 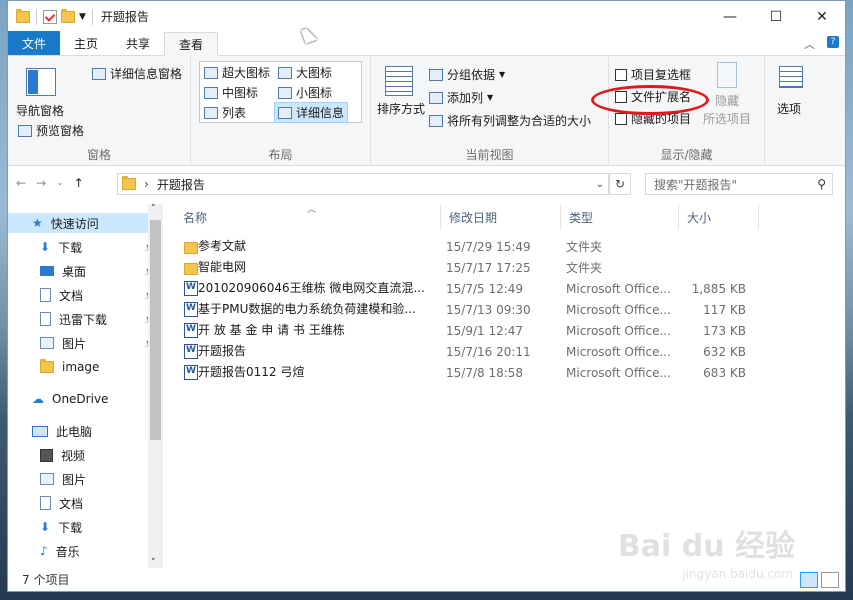 What do you see at coordinates (79, 183) in the screenshot?
I see `up-arrow-icon: ↑` at bounding box center [79, 183].